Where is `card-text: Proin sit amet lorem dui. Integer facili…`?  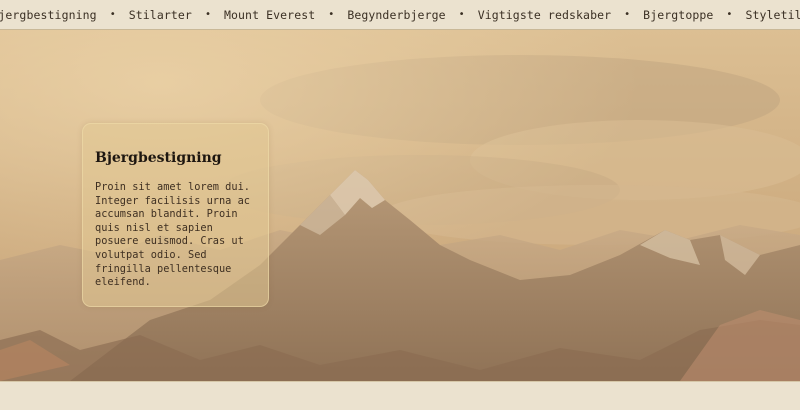 card-text: Proin sit amet lorem dui. Integer facili… is located at coordinates (172, 235).